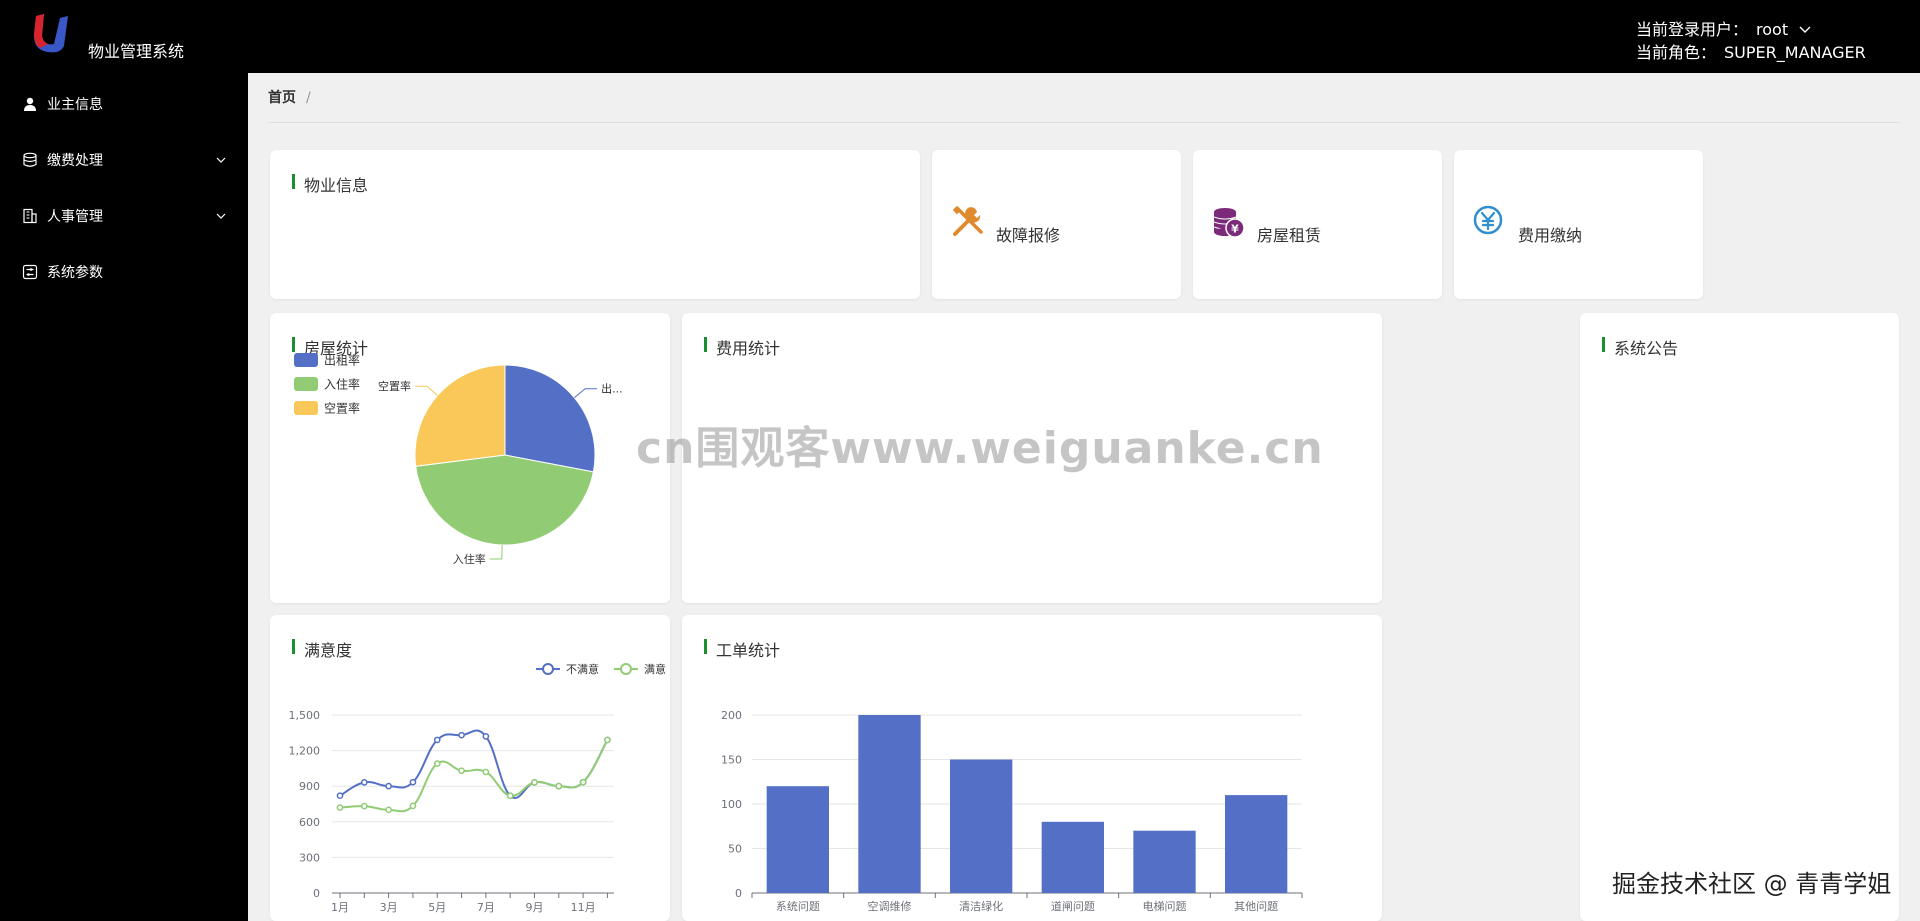  What do you see at coordinates (967, 220) in the screenshot?
I see `repair-tools-icon` at bounding box center [967, 220].